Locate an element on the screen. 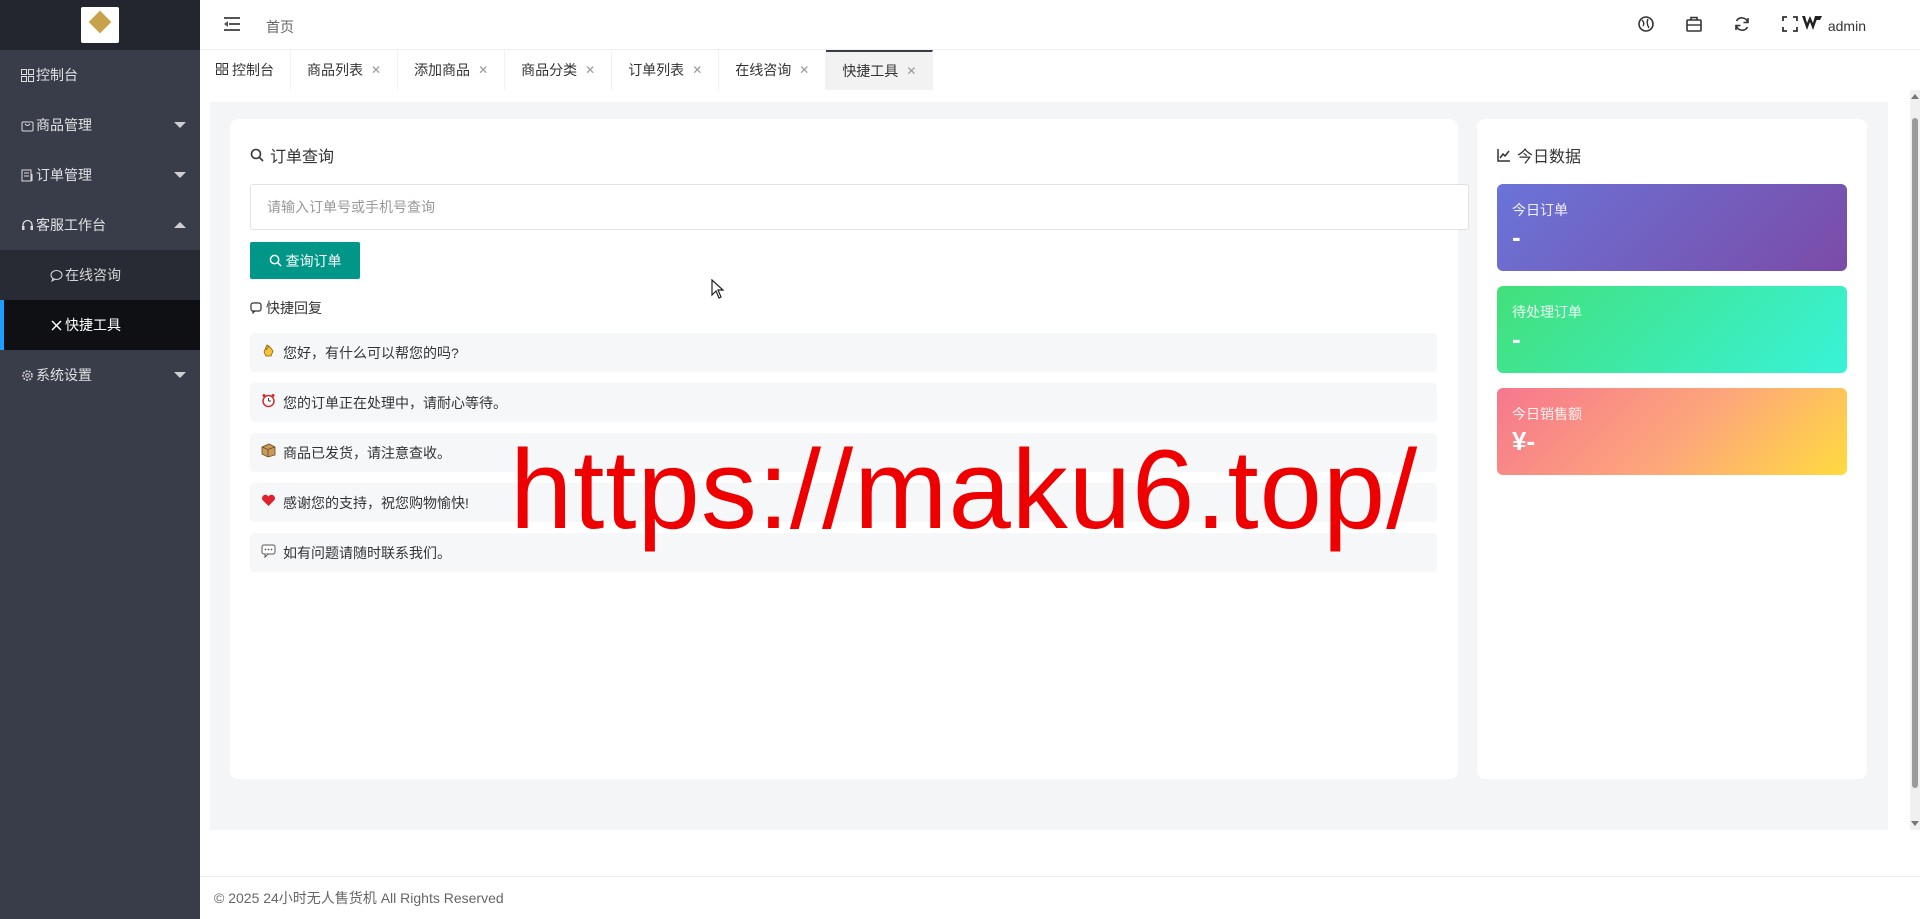 This screenshot has height=919, width=1920. quick-reply-text: 您的订单正在处理中，请耐心等待。 is located at coordinates (395, 402).